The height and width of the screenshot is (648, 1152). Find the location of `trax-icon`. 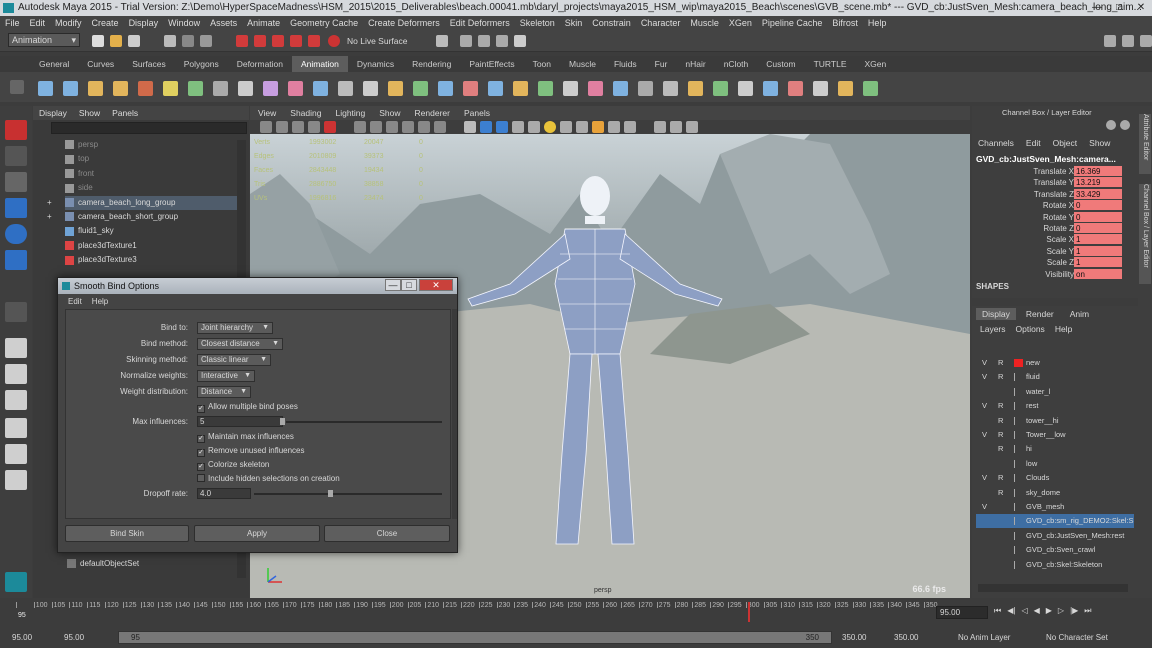

trax-icon is located at coordinates (395, 88).